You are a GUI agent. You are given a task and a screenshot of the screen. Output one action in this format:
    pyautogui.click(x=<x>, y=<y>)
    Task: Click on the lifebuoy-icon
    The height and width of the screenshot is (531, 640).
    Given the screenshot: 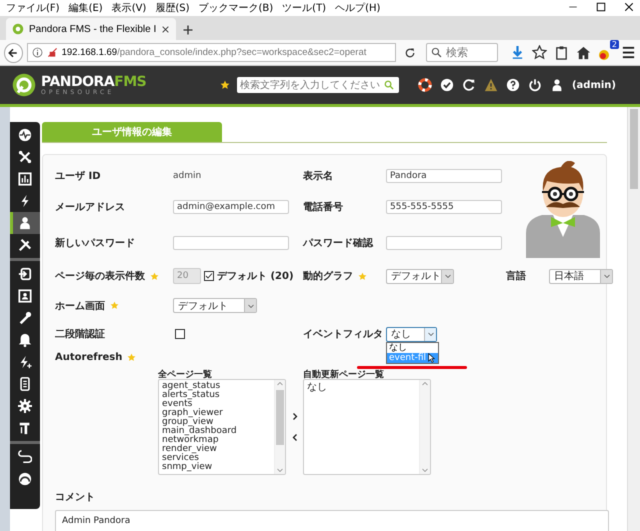 What is the action you would take?
    pyautogui.click(x=425, y=85)
    